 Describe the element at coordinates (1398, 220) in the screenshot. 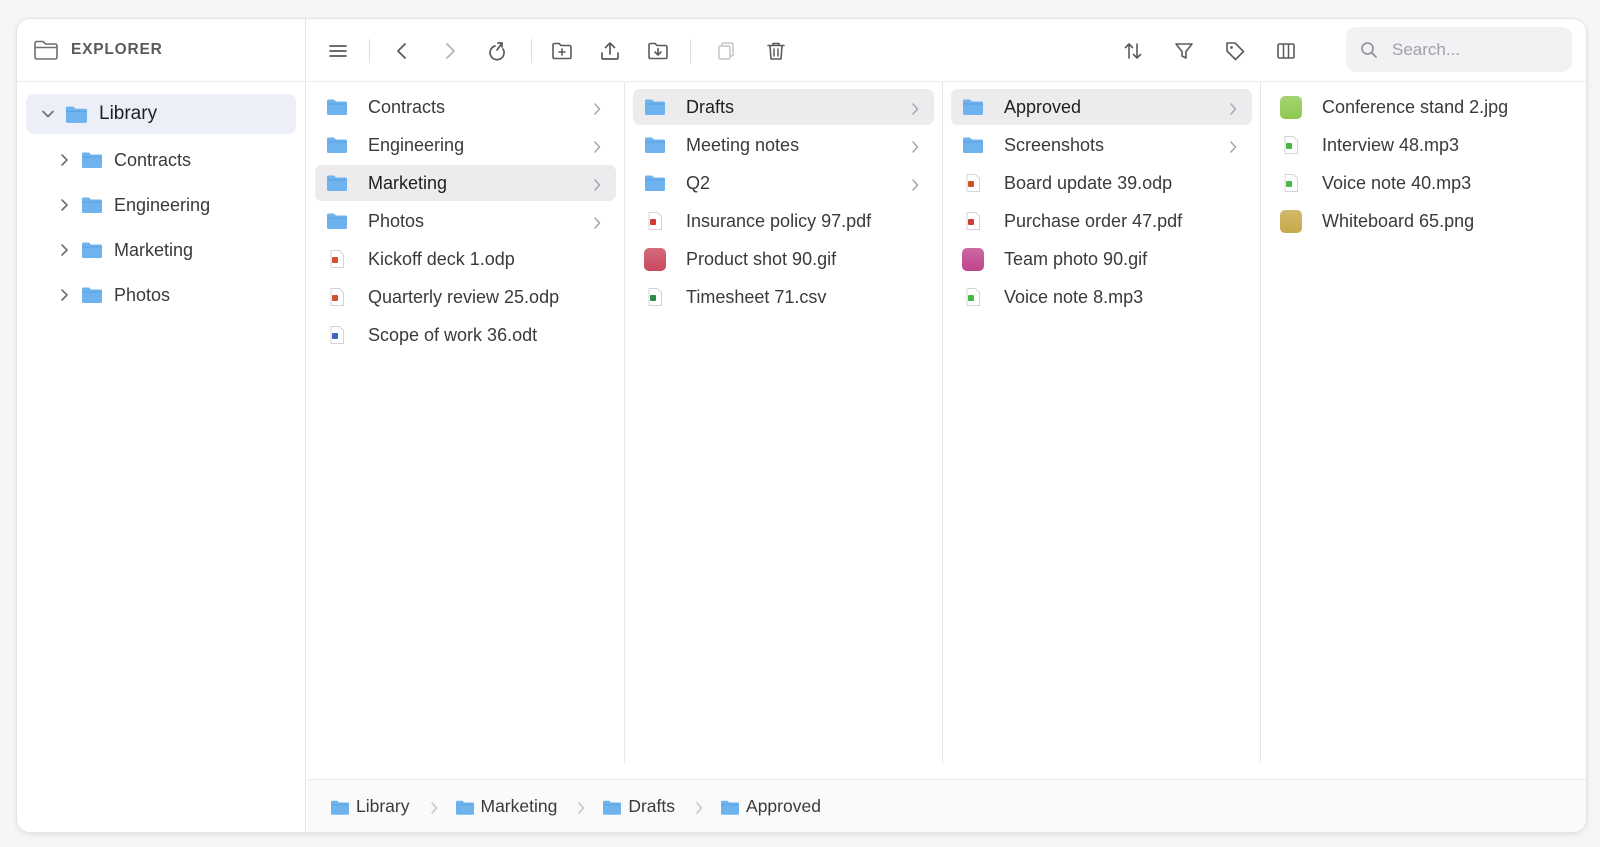

I see `item-label: Whiteboard 65.png` at that location.